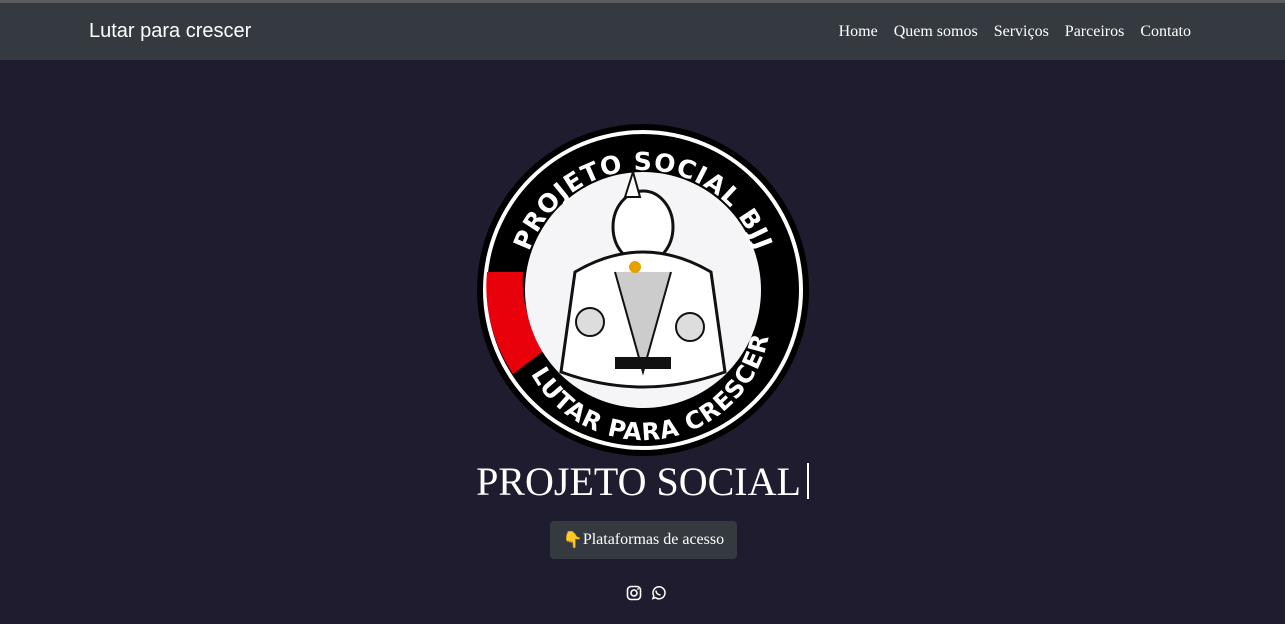 The height and width of the screenshot is (624, 1285). Describe the element at coordinates (858, 32) in the screenshot. I see `nav-link-home: Home` at that location.